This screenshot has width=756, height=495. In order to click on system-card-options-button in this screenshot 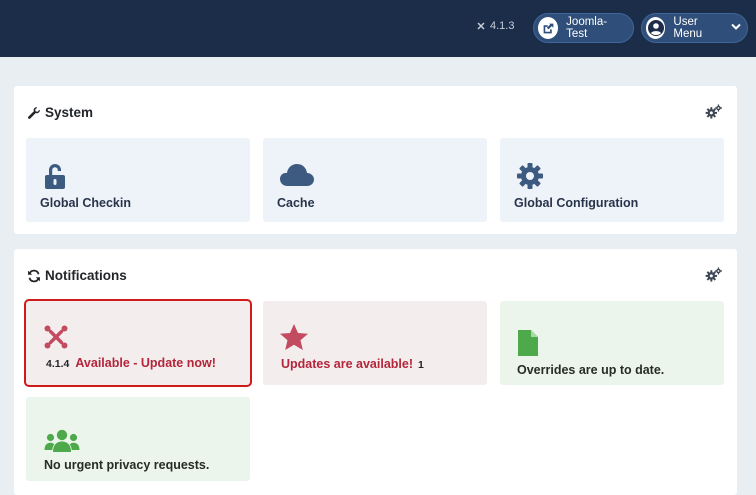, I will do `click(714, 114)`.